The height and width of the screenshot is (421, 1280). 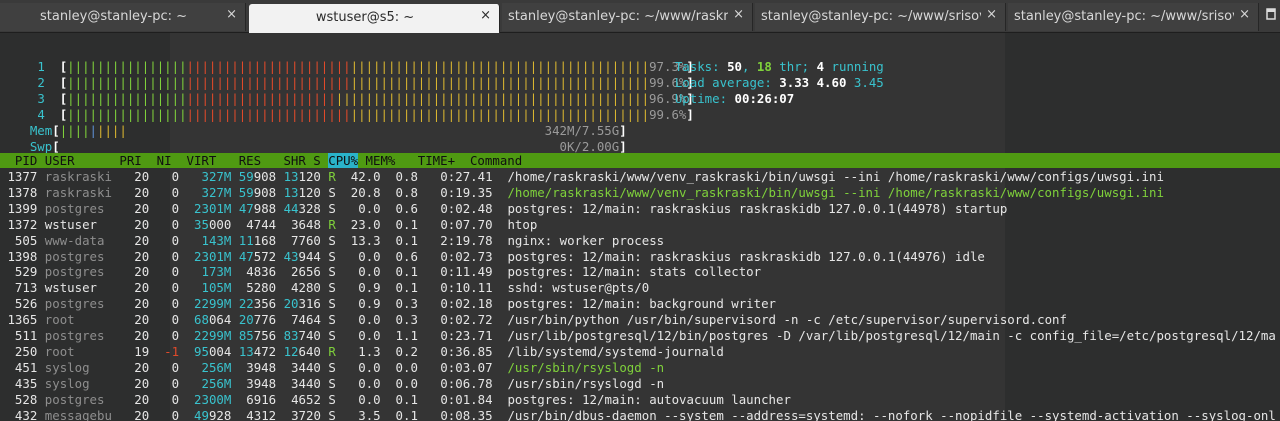 I want to click on cpu-percent: 13.3, so click(x=362, y=240).